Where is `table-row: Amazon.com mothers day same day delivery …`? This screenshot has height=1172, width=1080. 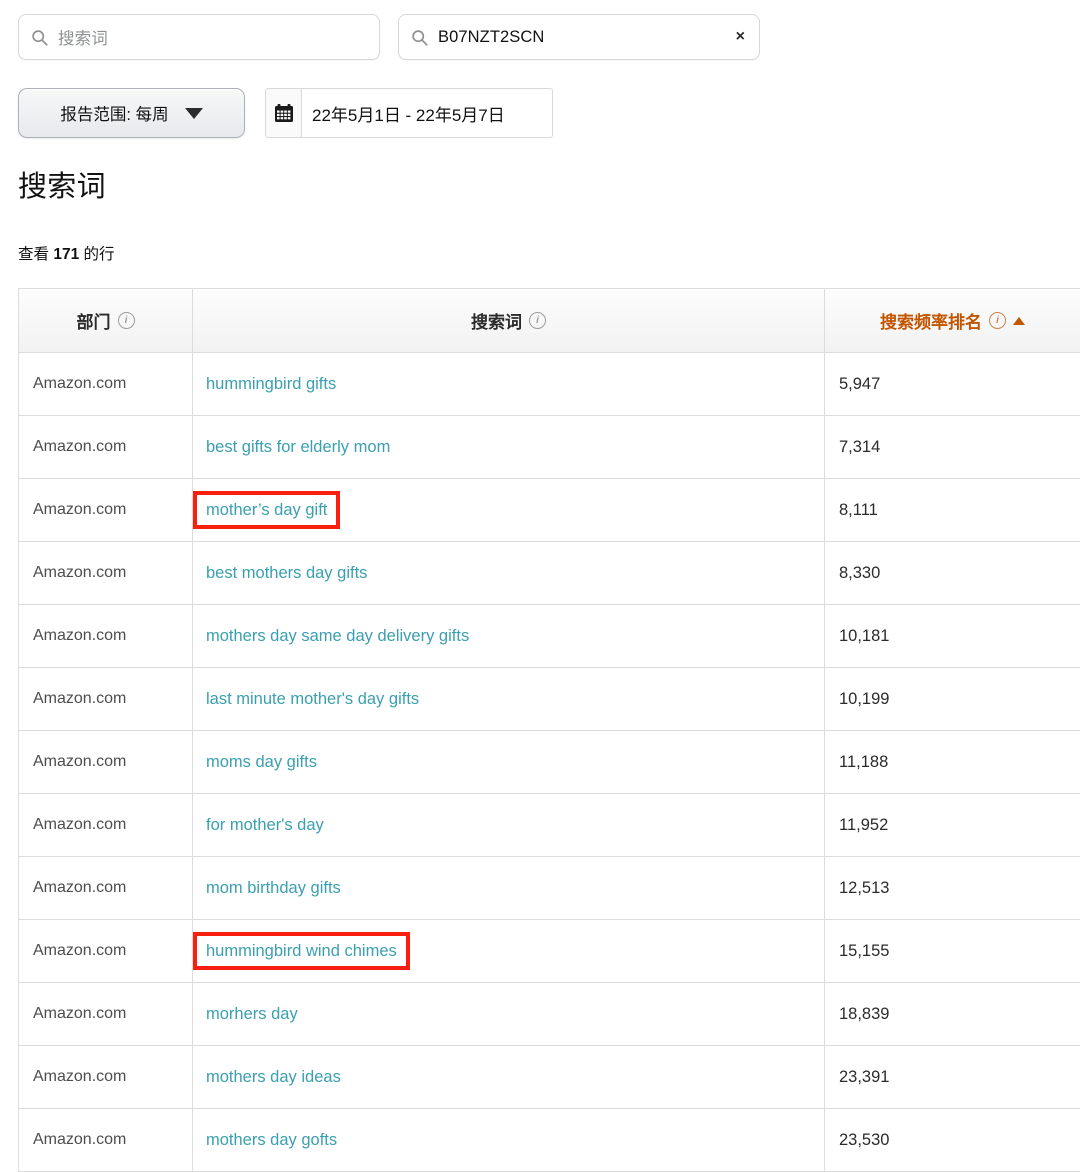
table-row: Amazon.com mothers day same day delivery … is located at coordinates (549, 636).